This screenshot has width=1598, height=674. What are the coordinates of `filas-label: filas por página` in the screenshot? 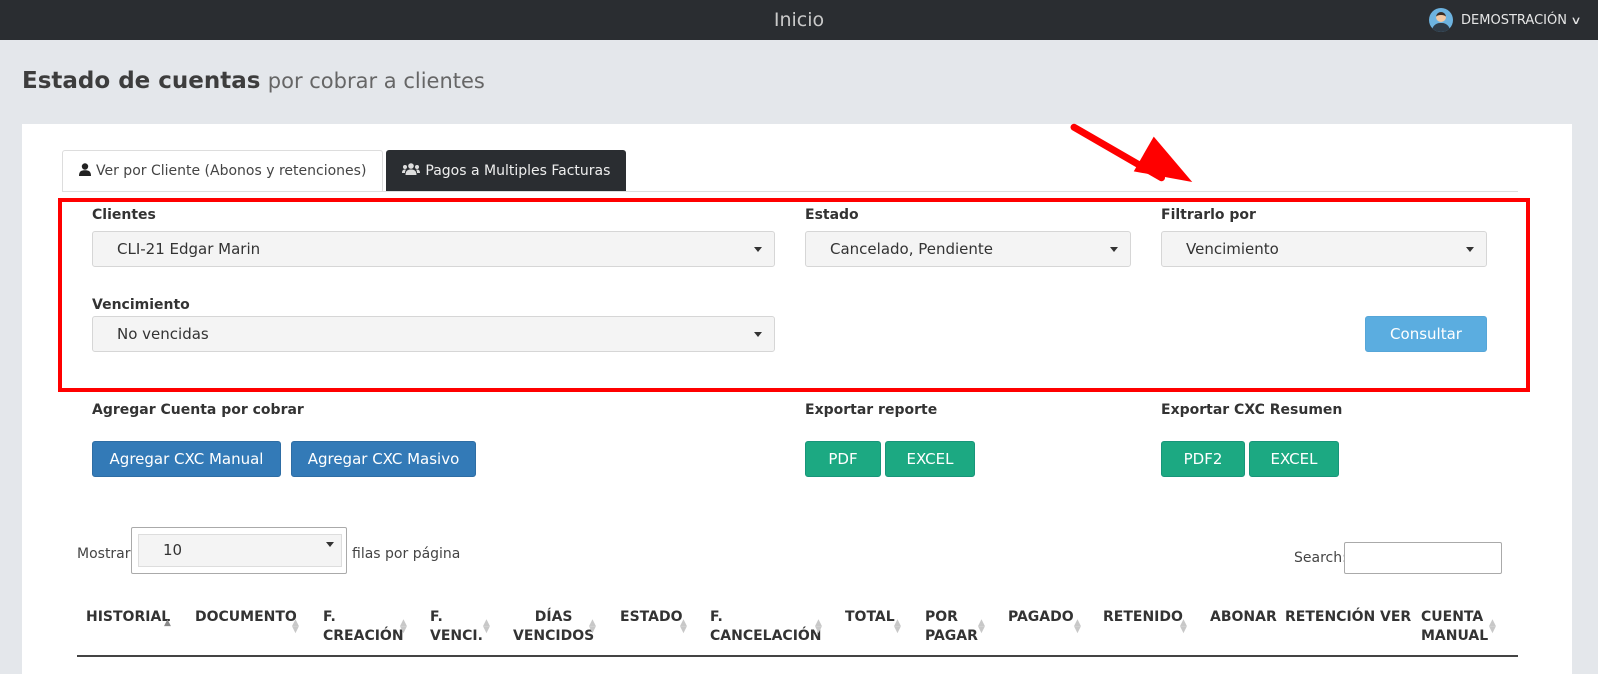 It's located at (406, 554).